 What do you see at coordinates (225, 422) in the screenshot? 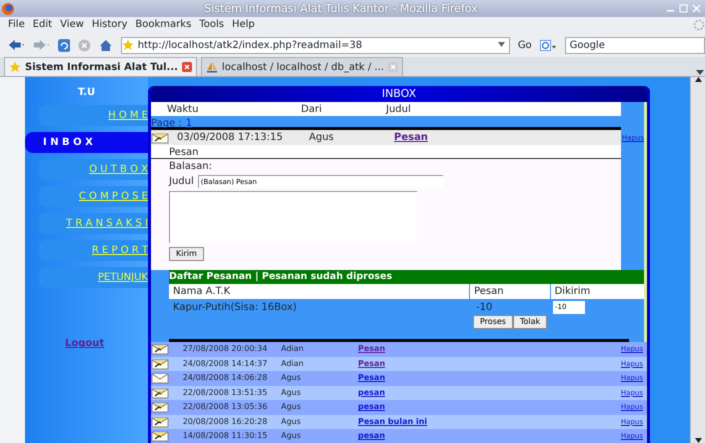
I see `message-time: 20/08/2008 16:20:28` at bounding box center [225, 422].